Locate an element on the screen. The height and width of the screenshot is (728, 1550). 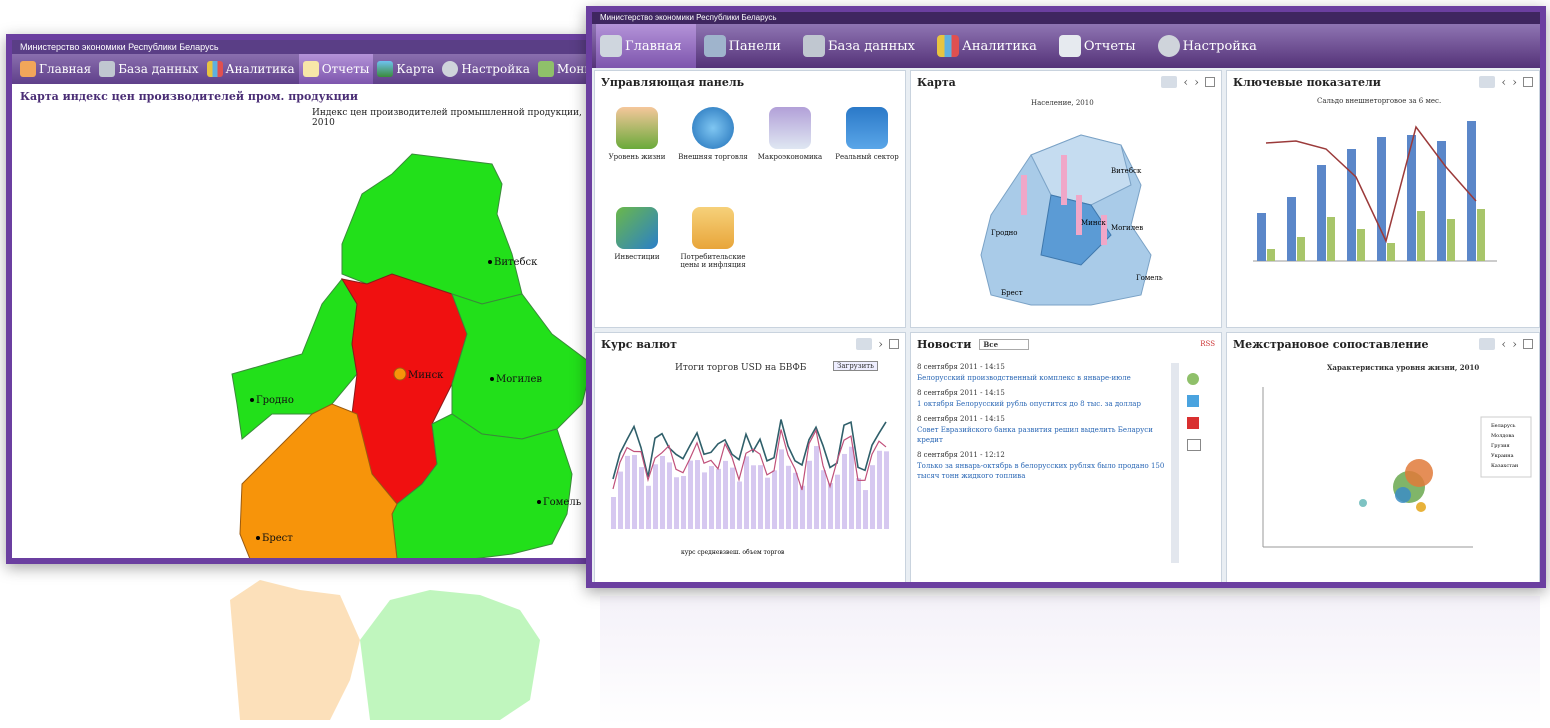
scrollbar is located at coordinates (1175, 463).